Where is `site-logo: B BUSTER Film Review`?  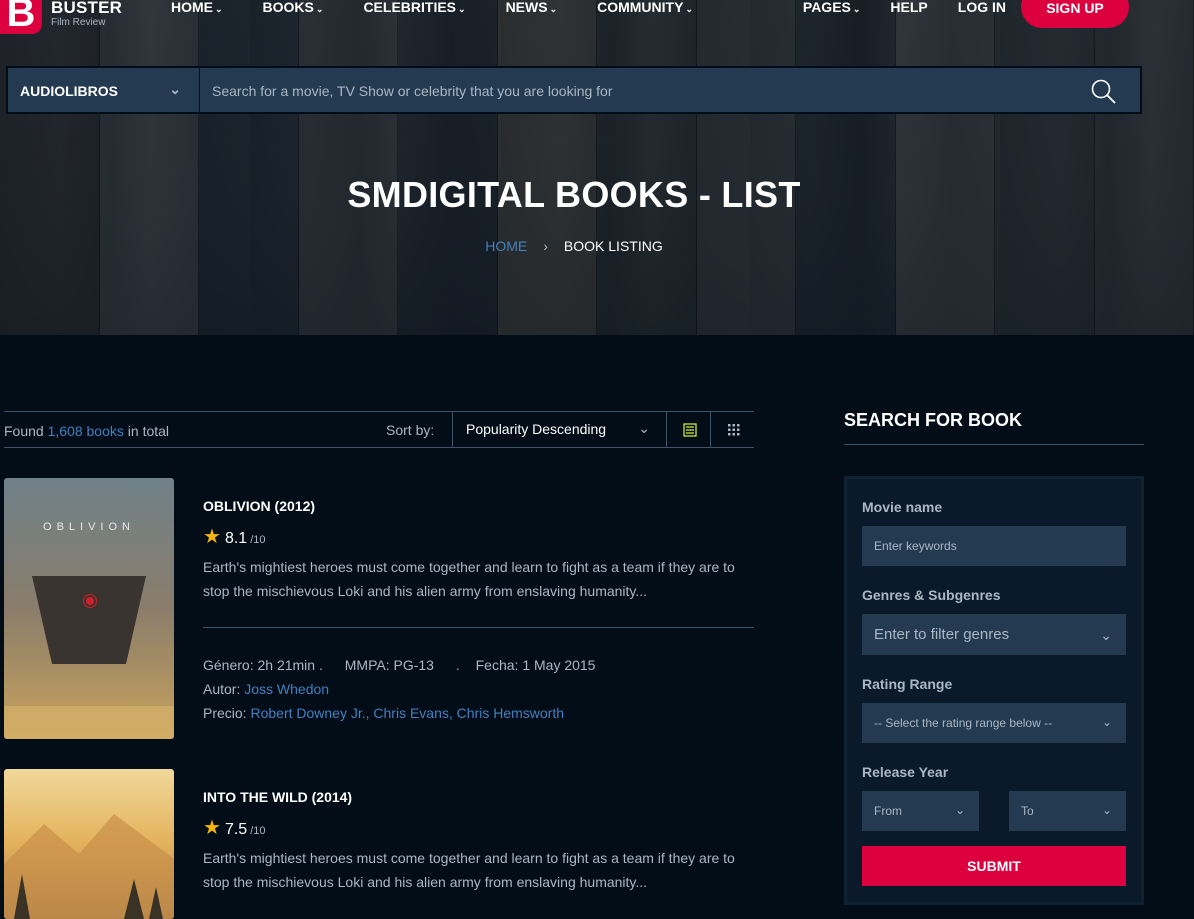
site-logo: B BUSTER Film Review is located at coordinates (61, 17).